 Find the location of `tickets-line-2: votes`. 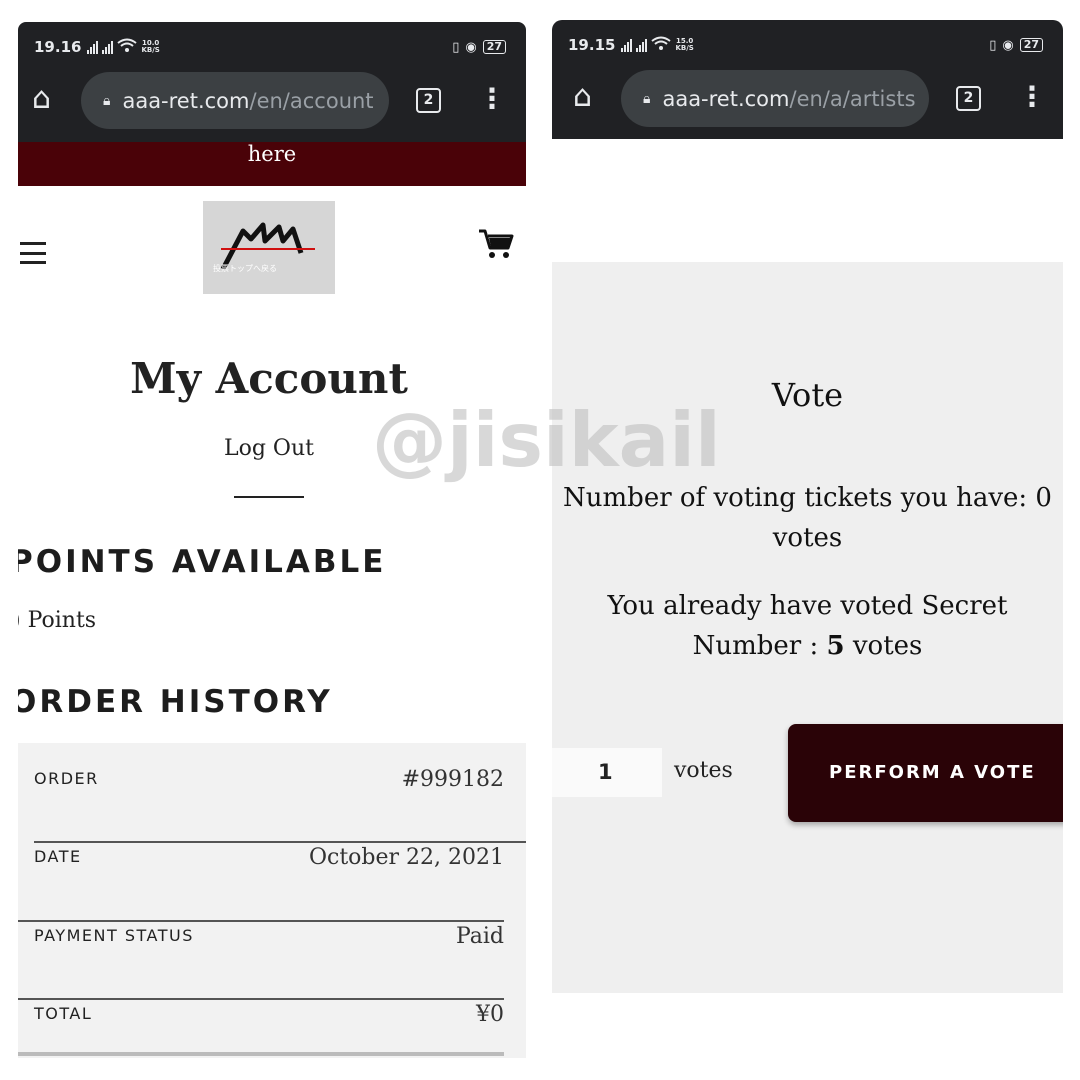

tickets-line-2: votes is located at coordinates (807, 538).